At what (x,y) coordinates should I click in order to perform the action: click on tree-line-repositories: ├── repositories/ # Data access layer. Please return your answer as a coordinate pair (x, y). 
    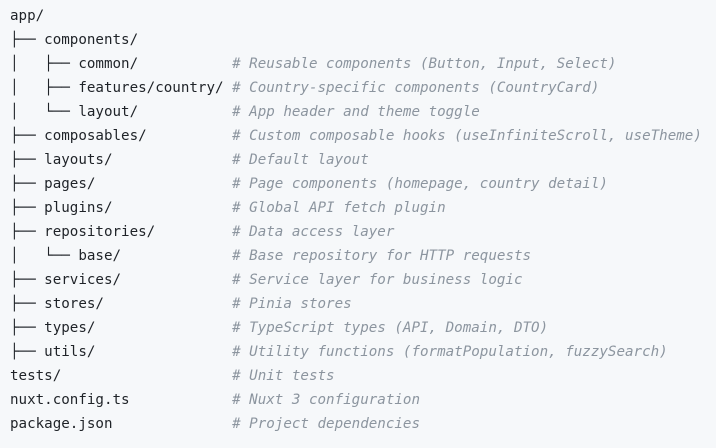
    Looking at the image, I should click on (363, 232).